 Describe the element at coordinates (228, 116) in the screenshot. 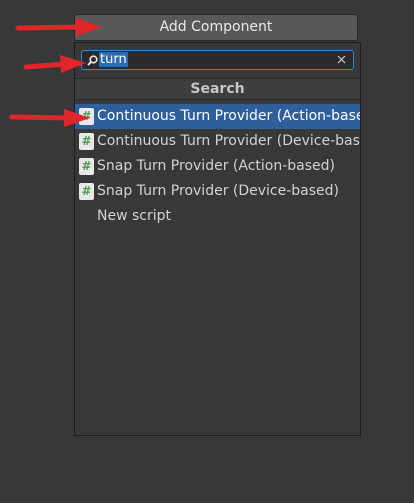

I see `list-item-label: Continuous Turn Provider (Action-based)` at that location.